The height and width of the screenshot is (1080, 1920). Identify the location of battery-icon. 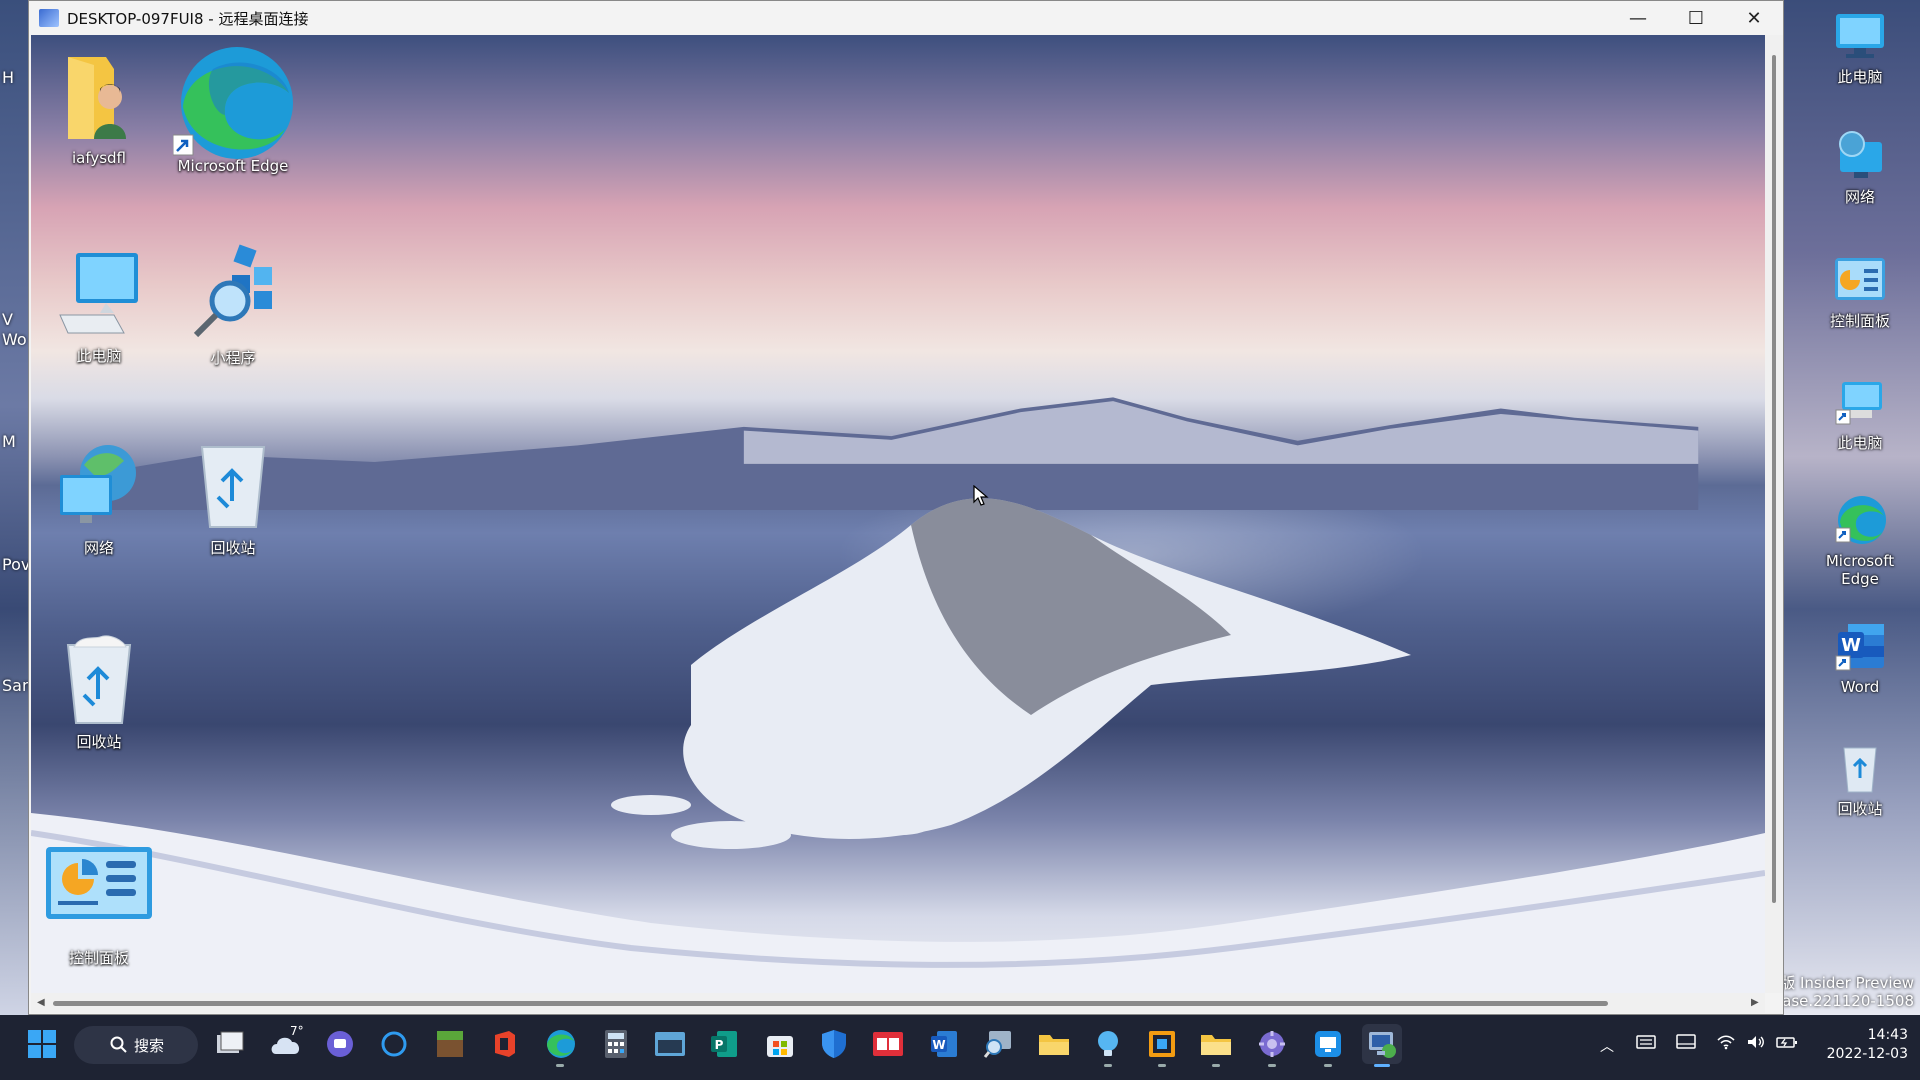
(1787, 1044).